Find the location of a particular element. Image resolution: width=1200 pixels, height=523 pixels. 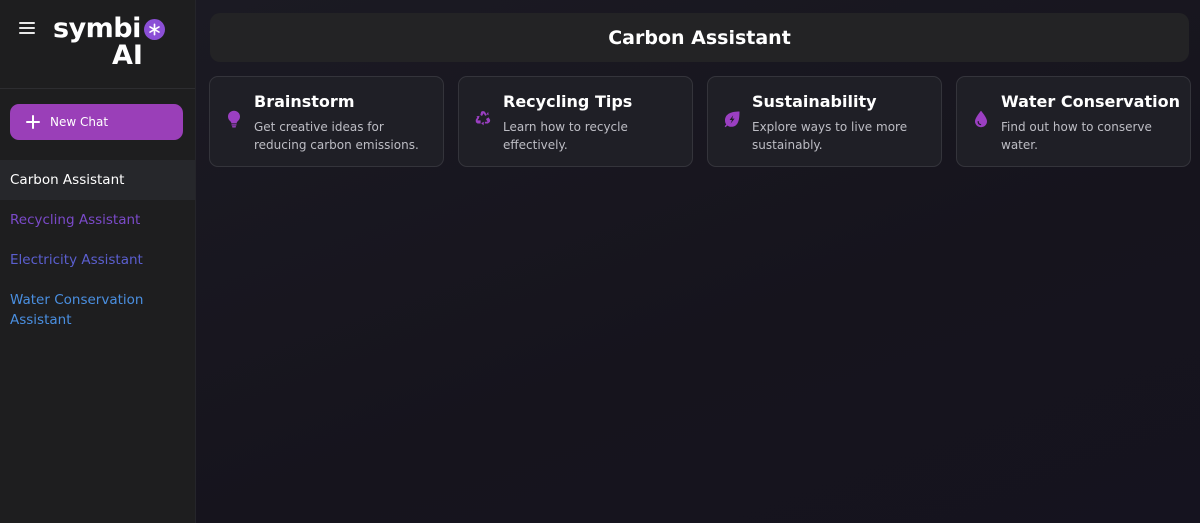

card-description: Learn how to recycle effectively. is located at coordinates (565, 136).